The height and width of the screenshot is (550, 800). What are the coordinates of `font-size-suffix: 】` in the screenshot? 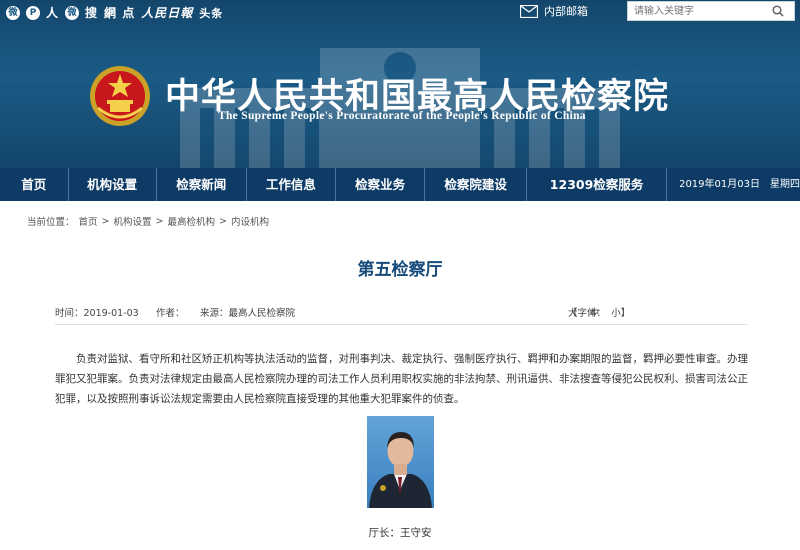 It's located at (625, 313).